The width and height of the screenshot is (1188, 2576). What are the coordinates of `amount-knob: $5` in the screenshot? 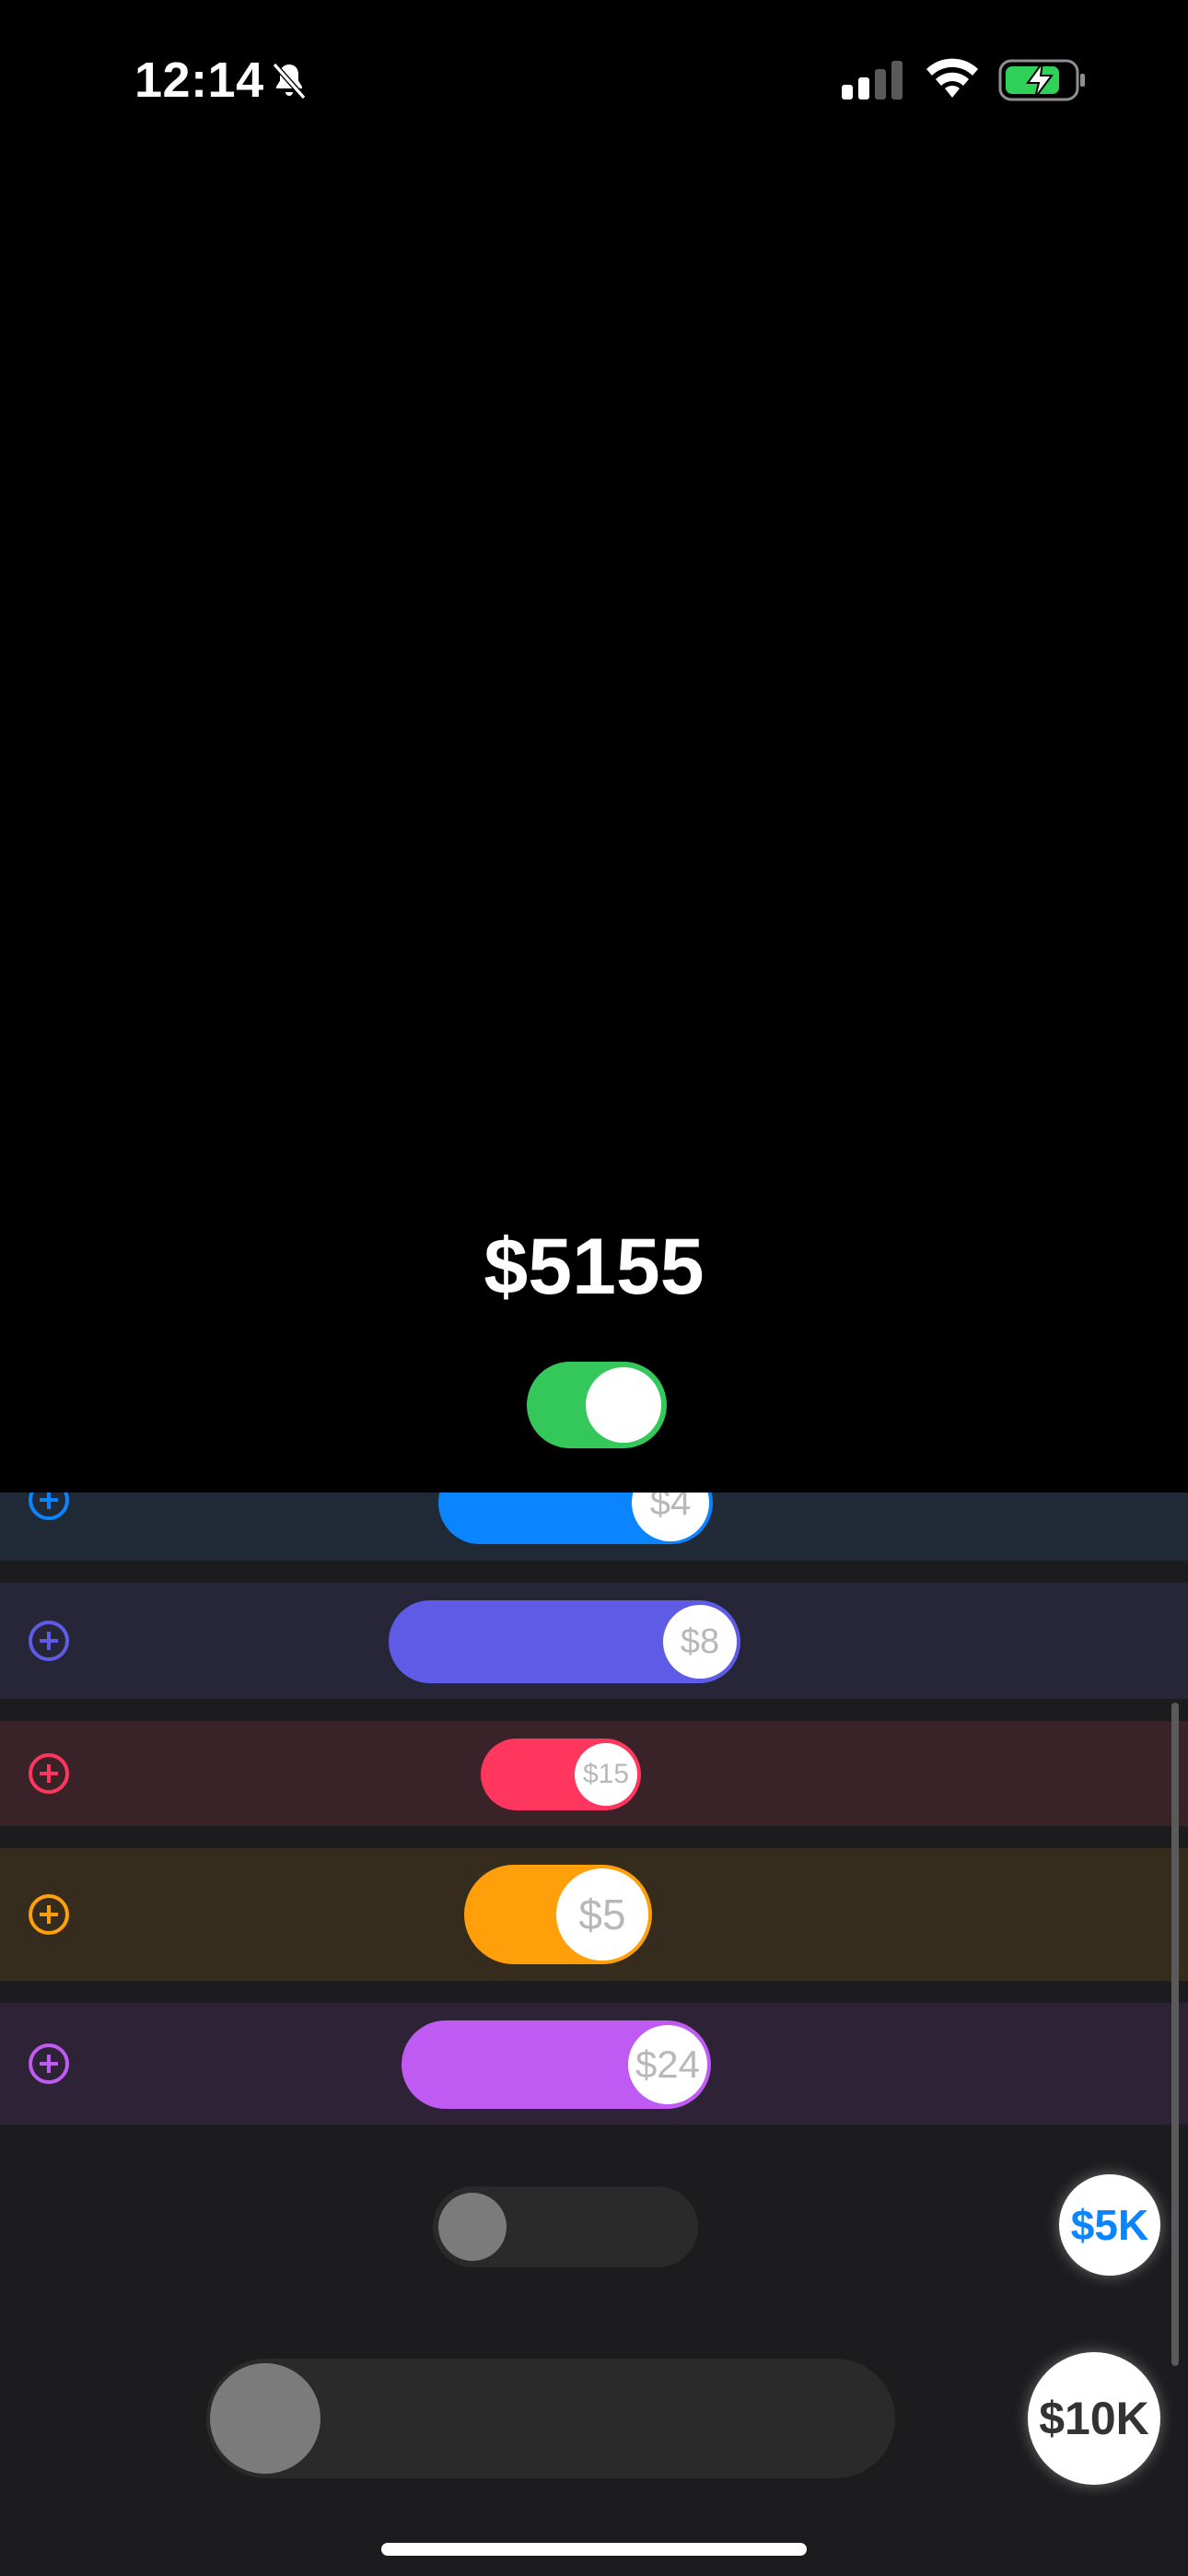 It's located at (602, 1914).